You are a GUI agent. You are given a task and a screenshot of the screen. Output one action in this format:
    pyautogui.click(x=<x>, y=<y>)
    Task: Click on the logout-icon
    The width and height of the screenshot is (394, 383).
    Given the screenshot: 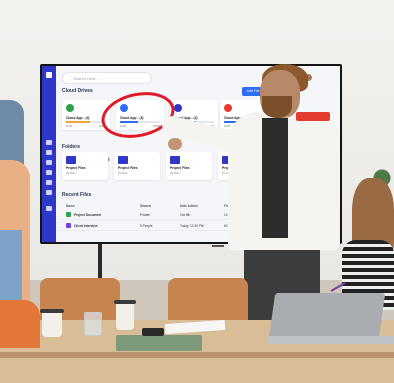 What is the action you would take?
    pyautogui.click(x=49, y=208)
    